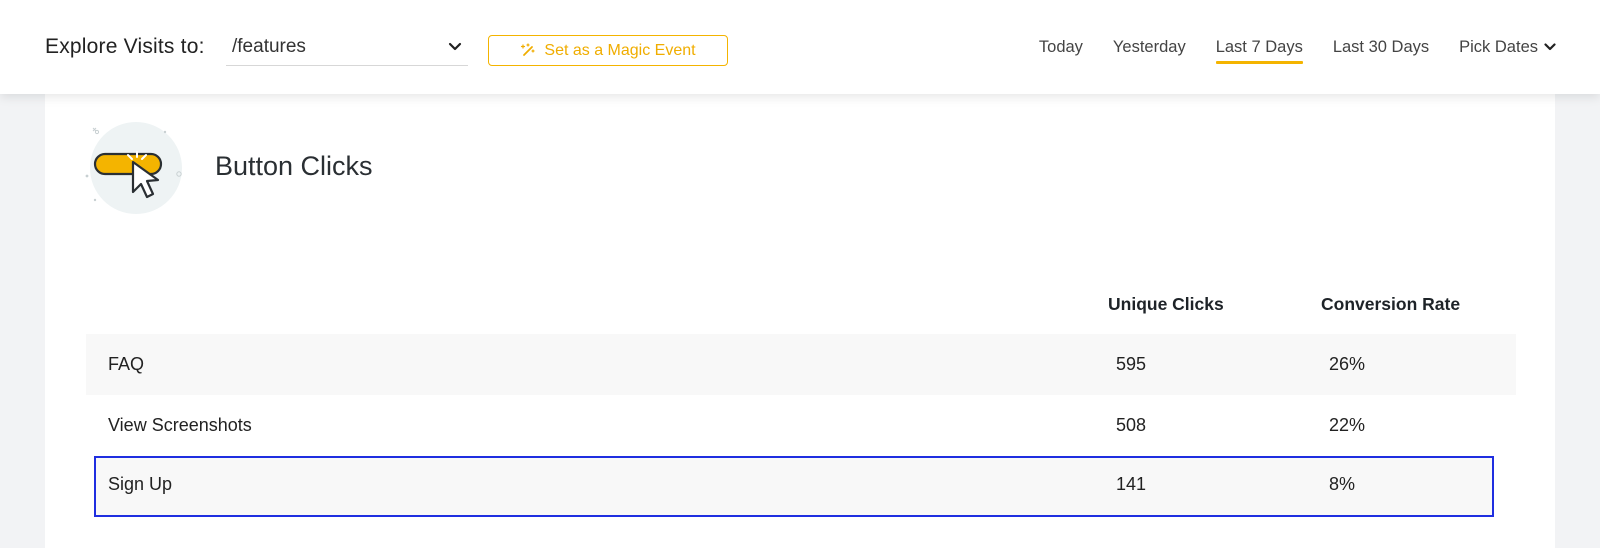  Describe the element at coordinates (801, 364) in the screenshot. I see `table-row: FAQ 595 26%` at that location.